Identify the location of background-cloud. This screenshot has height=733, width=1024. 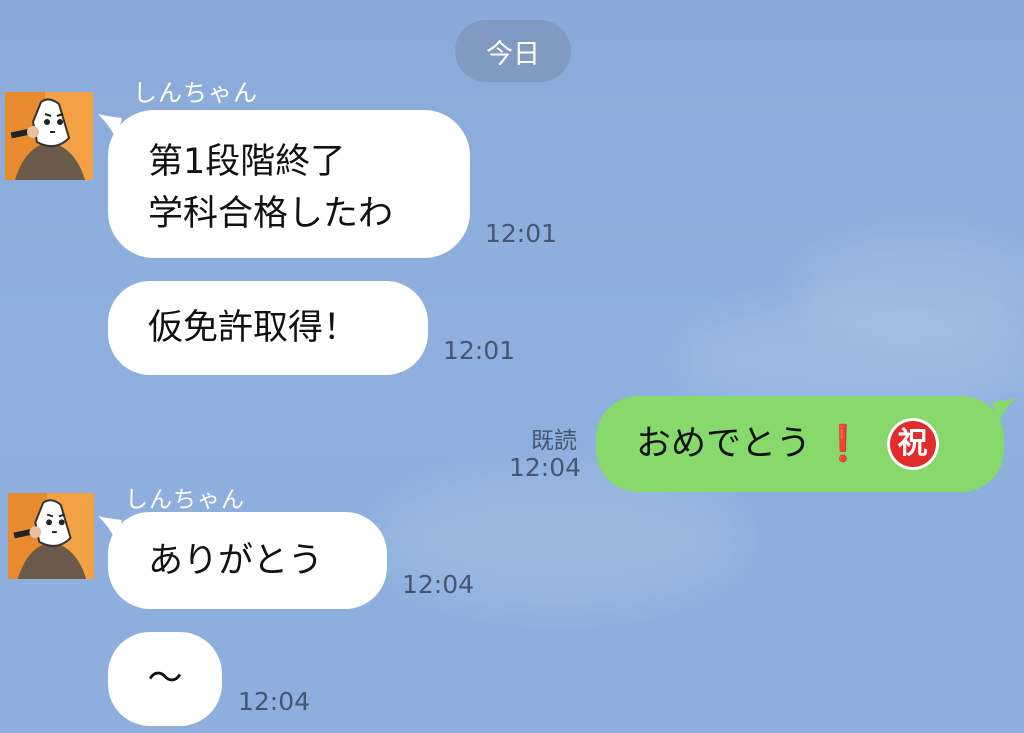
(912, 290).